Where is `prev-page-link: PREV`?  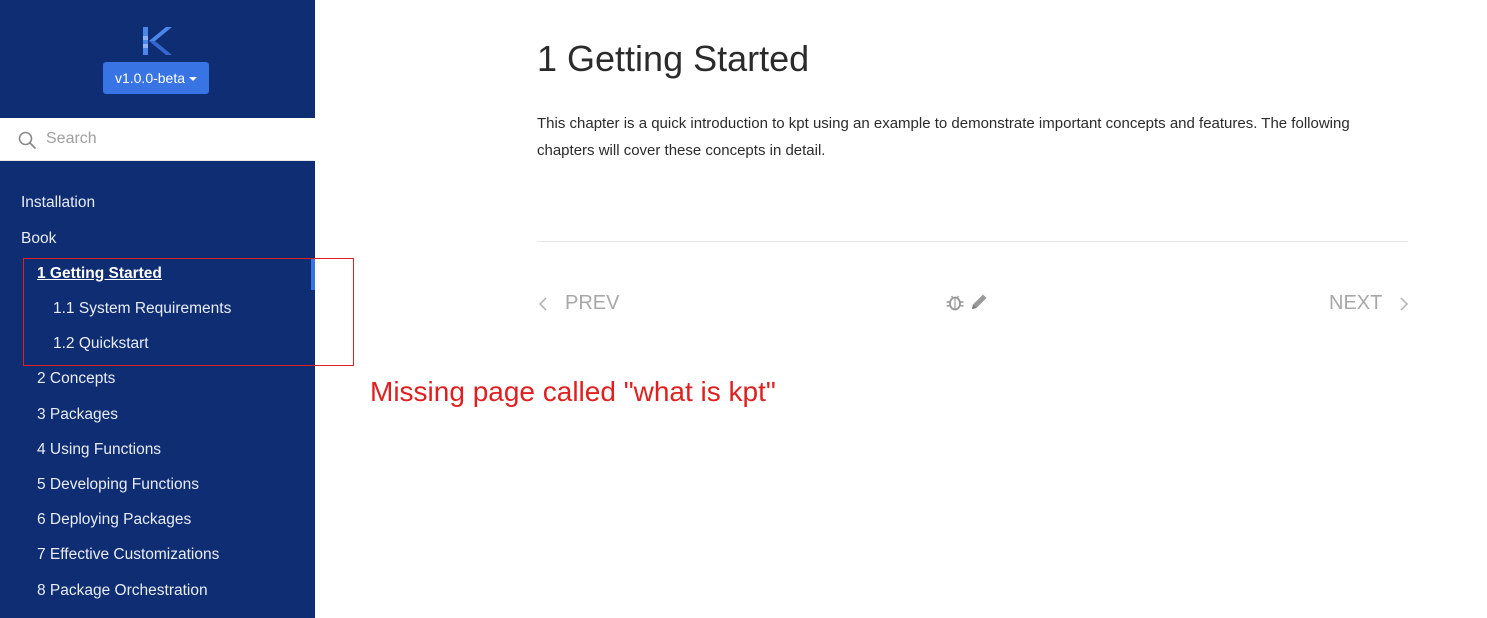 prev-page-link: PREV is located at coordinates (578, 303).